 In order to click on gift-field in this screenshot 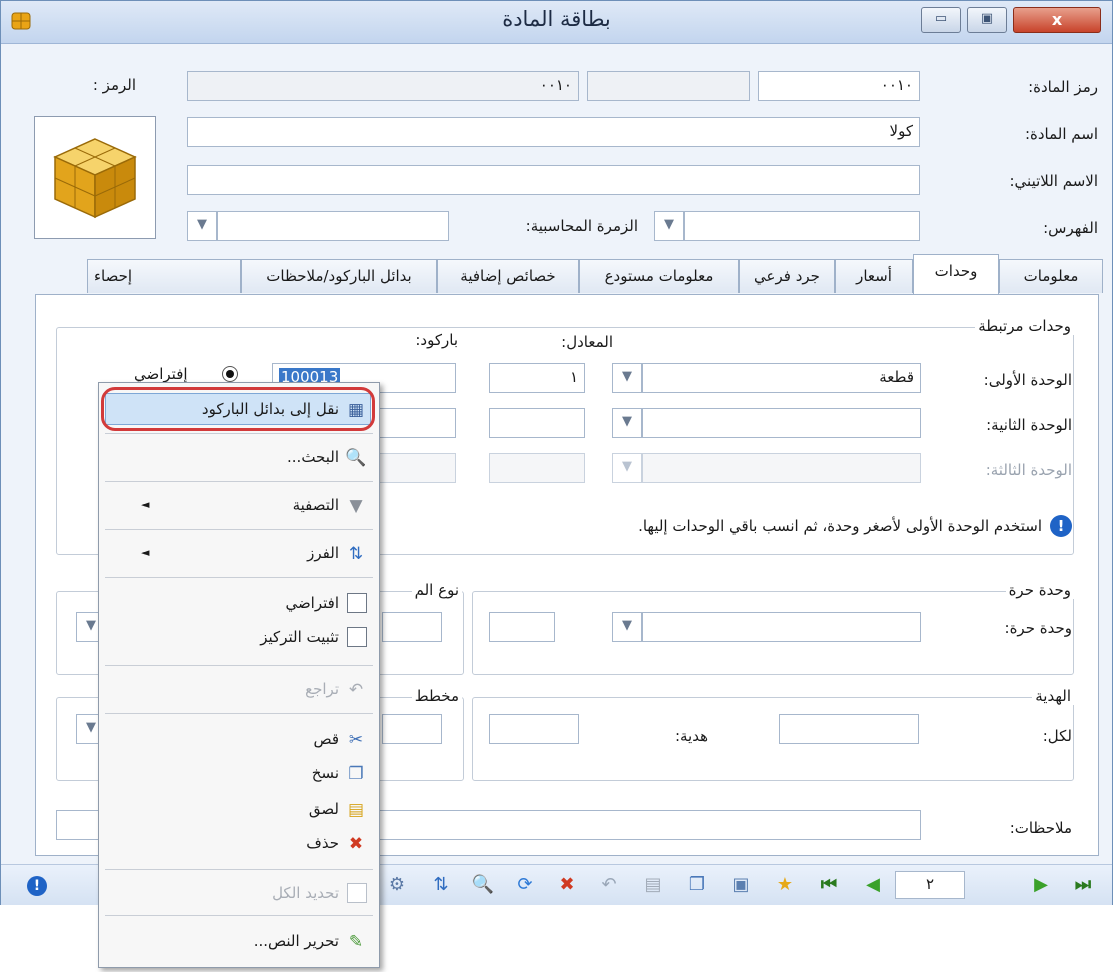, I will do `click(534, 729)`.